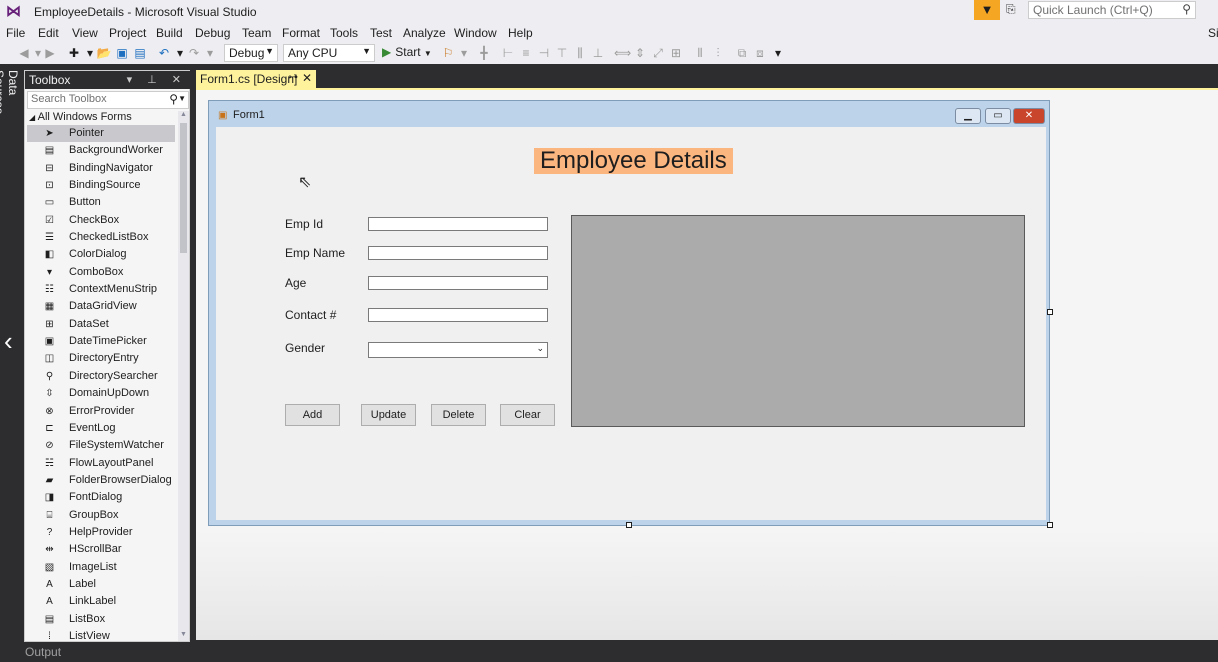  I want to click on delete-button: Delete, so click(458, 415).